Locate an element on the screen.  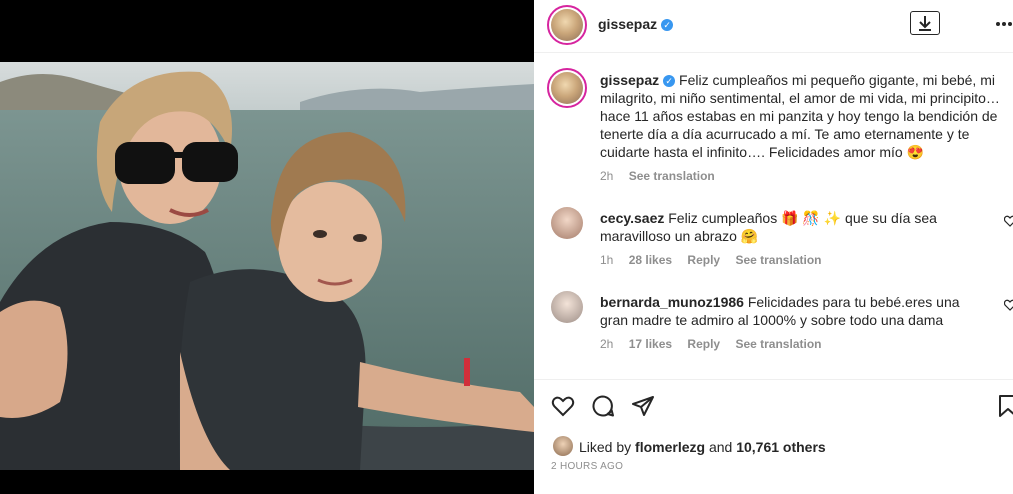
comment-username: cecy.saez is located at coordinates (632, 218).